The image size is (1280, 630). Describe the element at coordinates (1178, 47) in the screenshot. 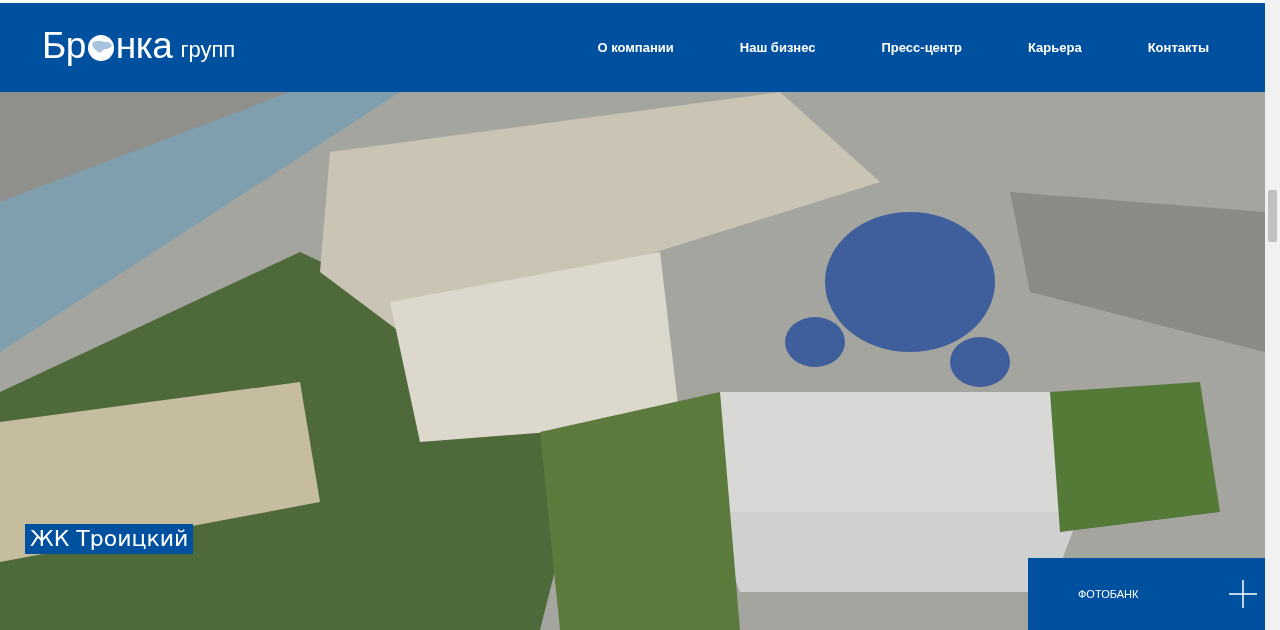

I see `nav-link: Контакты` at that location.